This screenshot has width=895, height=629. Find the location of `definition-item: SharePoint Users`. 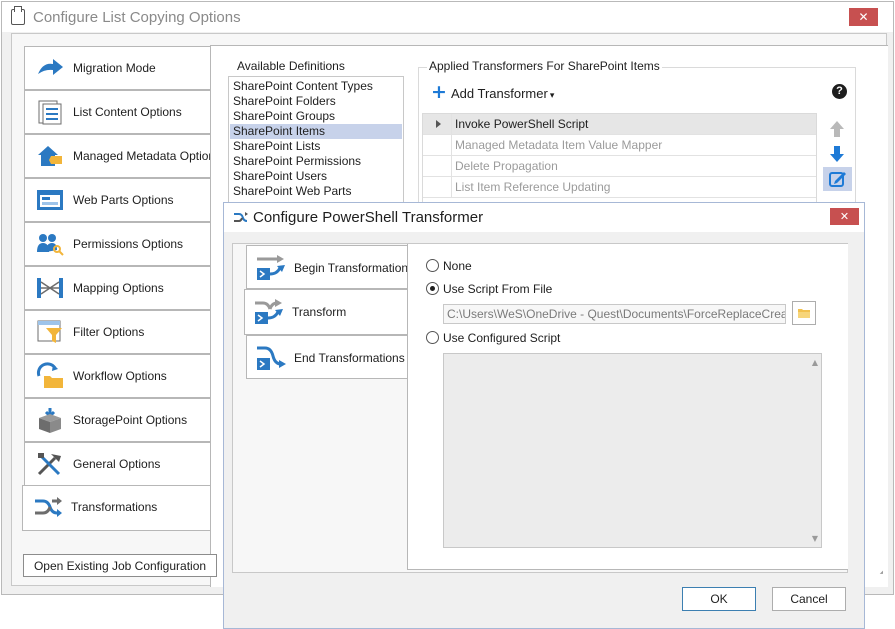

definition-item: SharePoint Users is located at coordinates (316, 176).